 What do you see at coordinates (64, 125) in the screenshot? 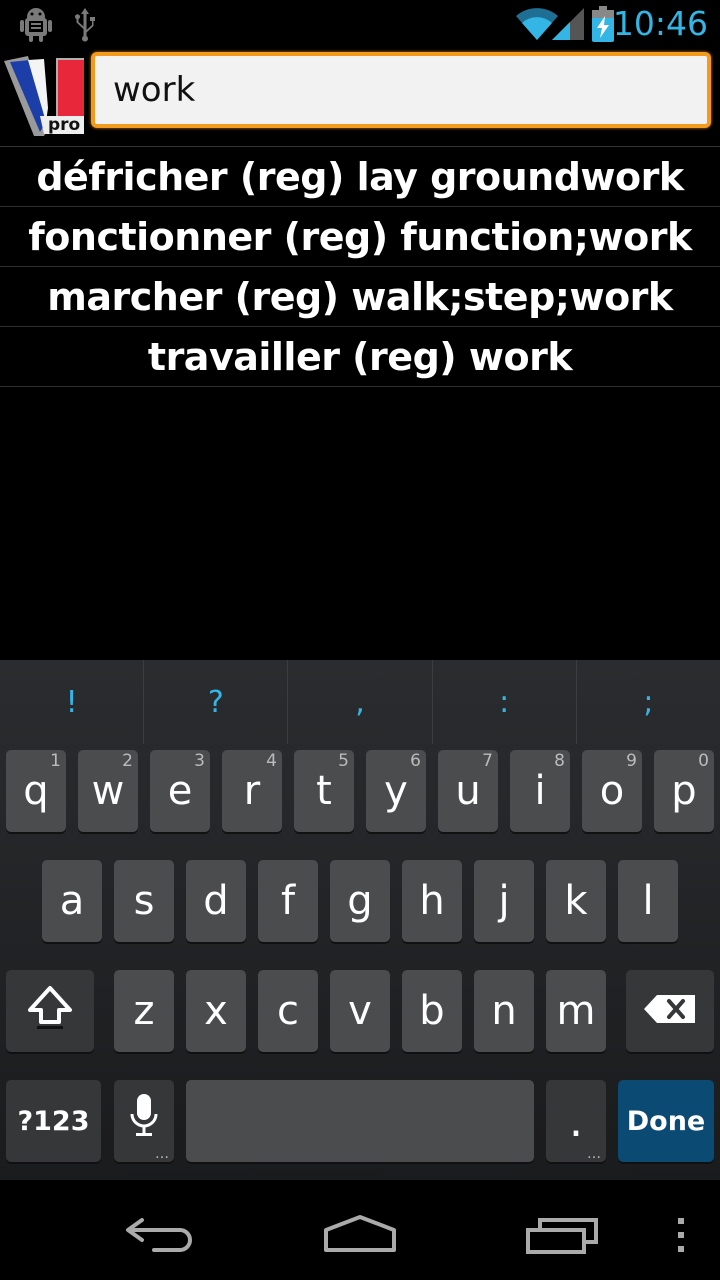
I see `logo-text: pro` at bounding box center [64, 125].